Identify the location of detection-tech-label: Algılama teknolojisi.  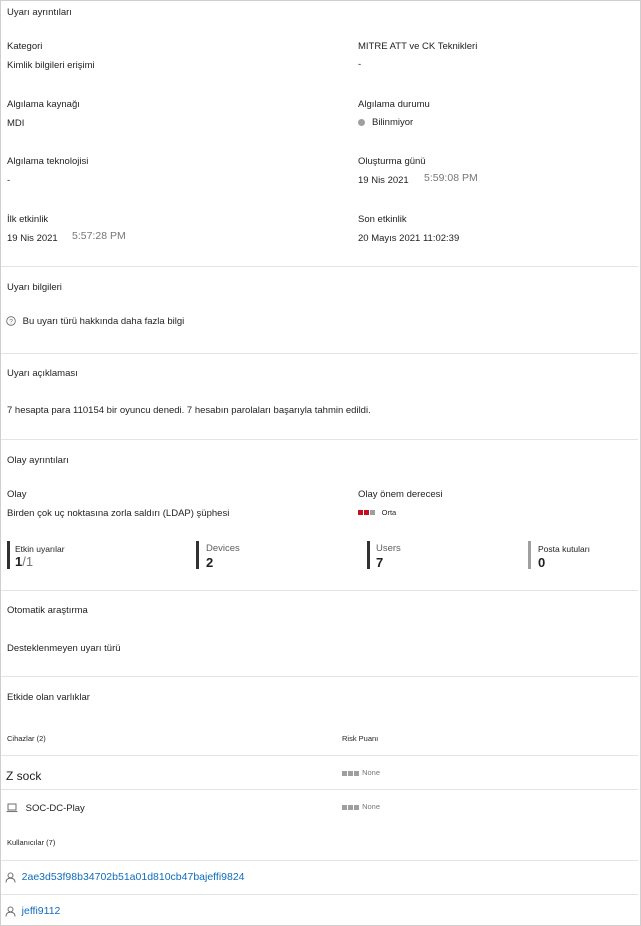
(48, 161).